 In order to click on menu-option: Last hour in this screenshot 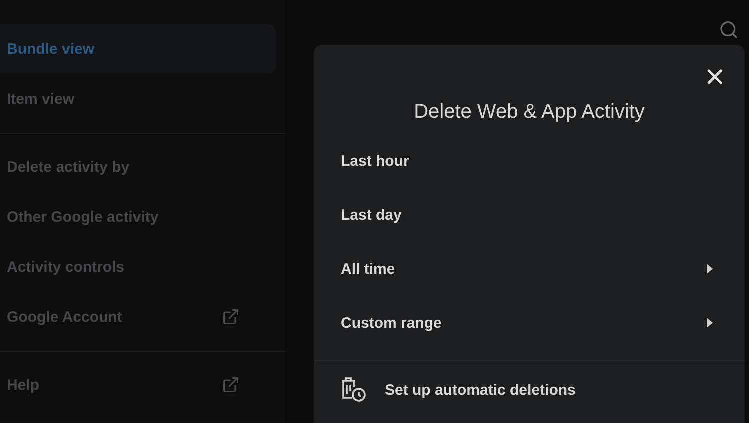, I will do `click(529, 161)`.